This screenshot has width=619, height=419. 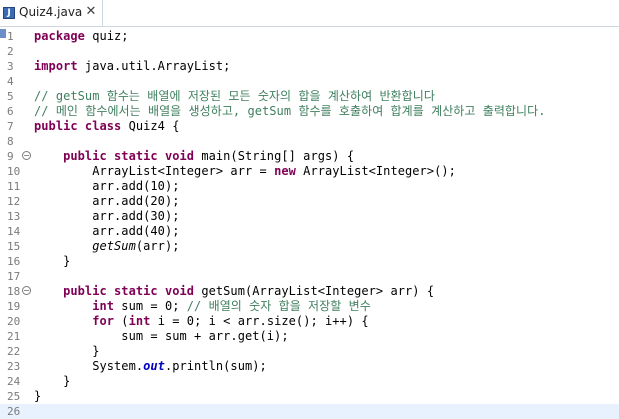 I want to click on code-text: int sum = 0; // 배열의 숫자 합을 저장할 변수, so click(x=202, y=306).